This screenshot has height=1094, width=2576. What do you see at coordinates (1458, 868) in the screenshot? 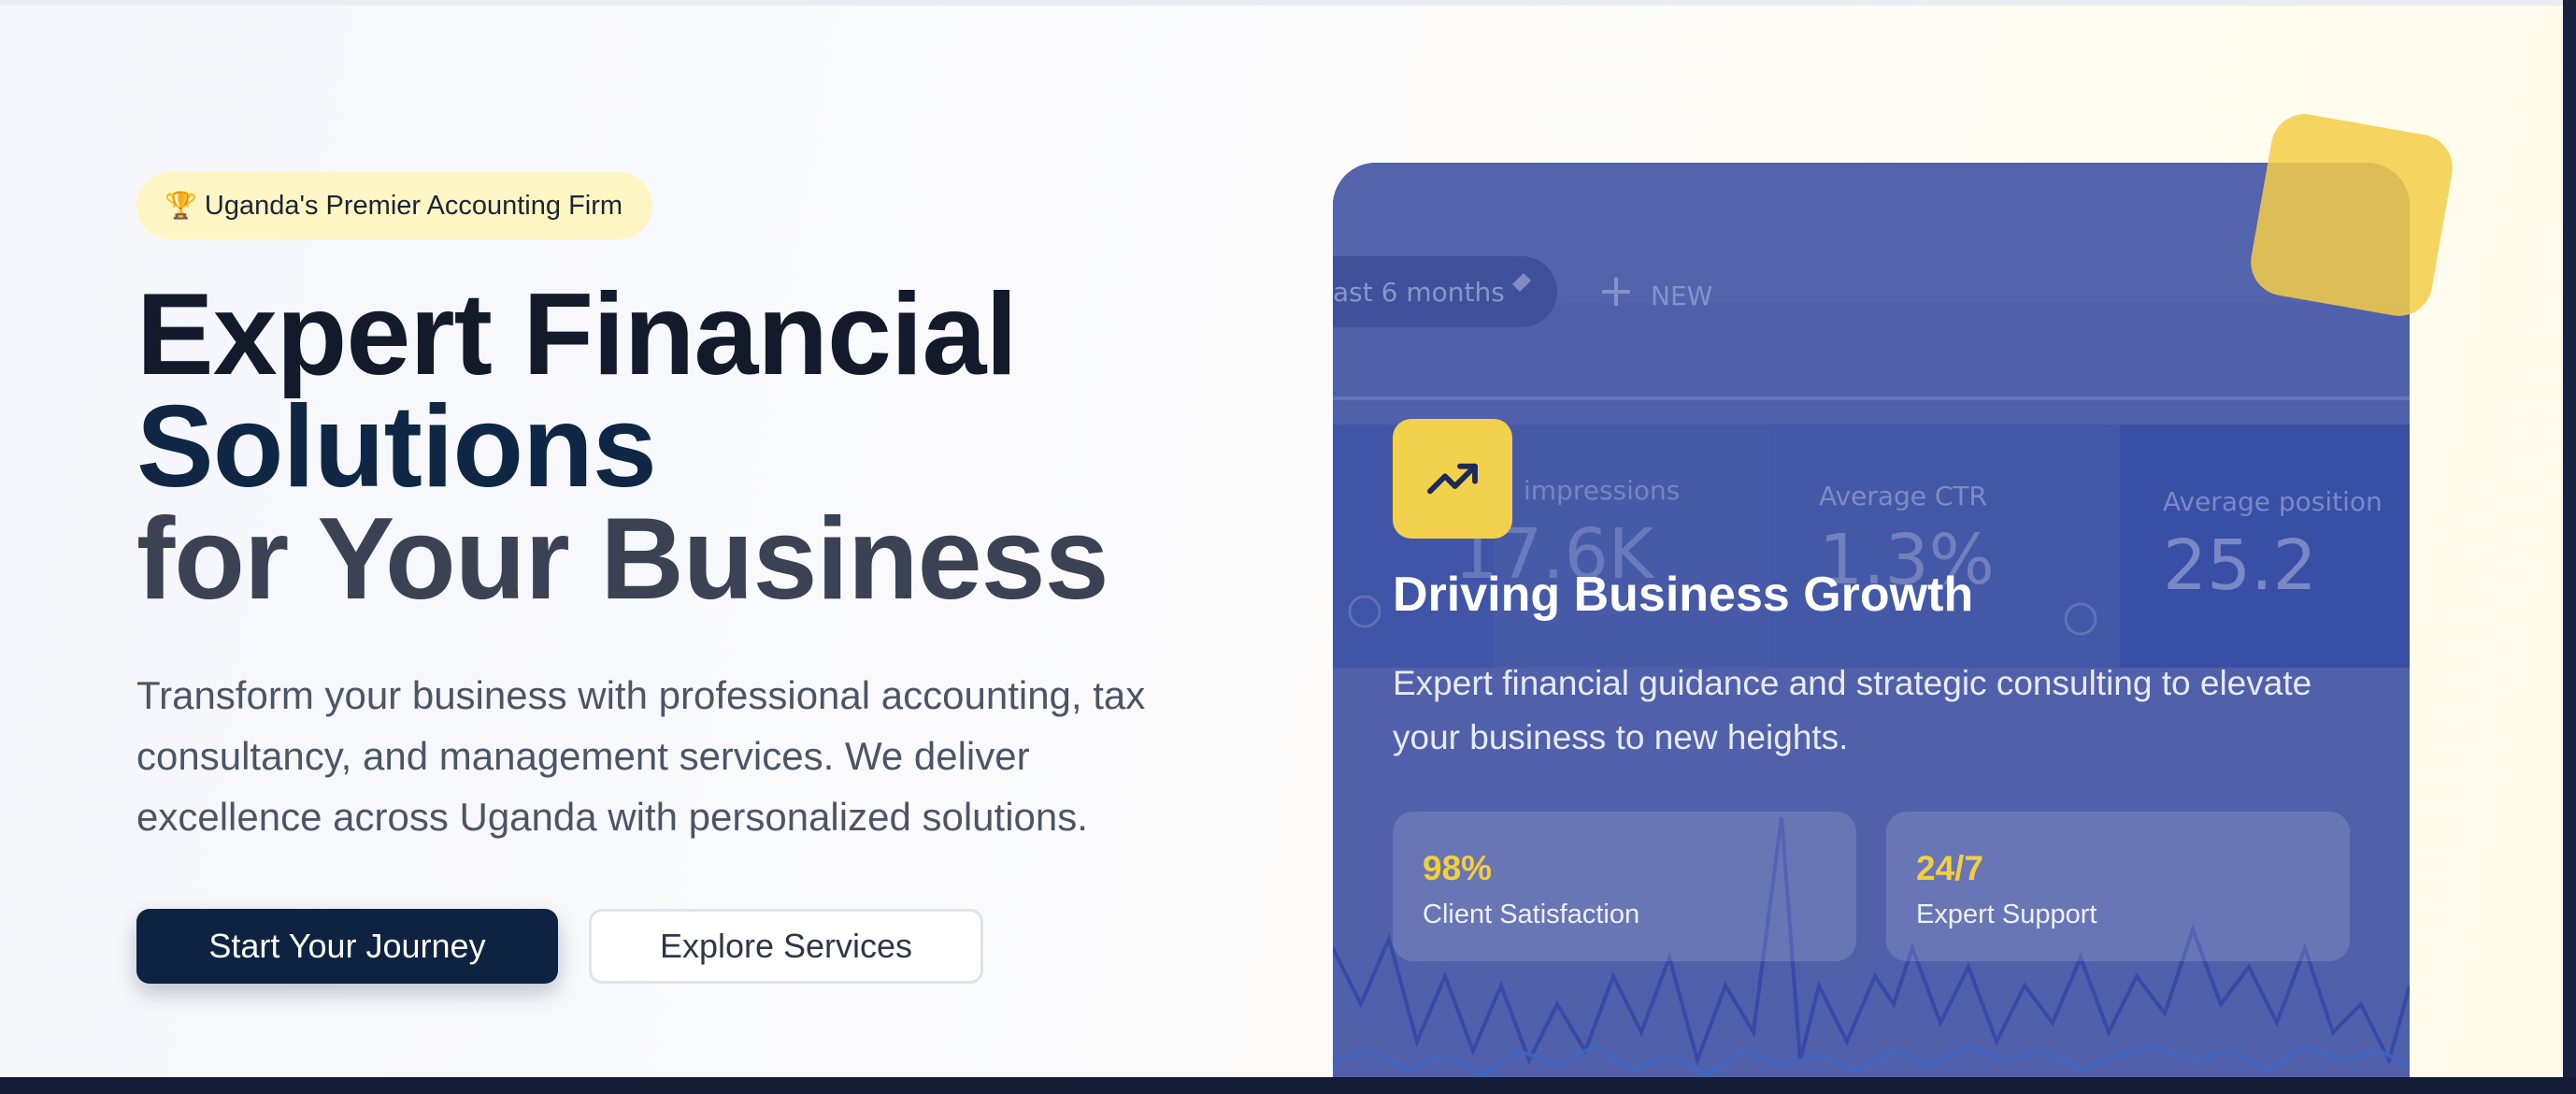
I see `stat-value: 98%` at bounding box center [1458, 868].